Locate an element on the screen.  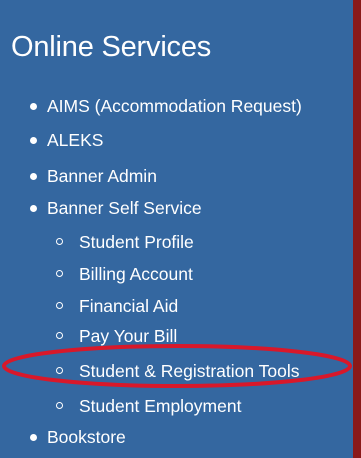
menu-item-label: ALEKS is located at coordinates (75, 140).